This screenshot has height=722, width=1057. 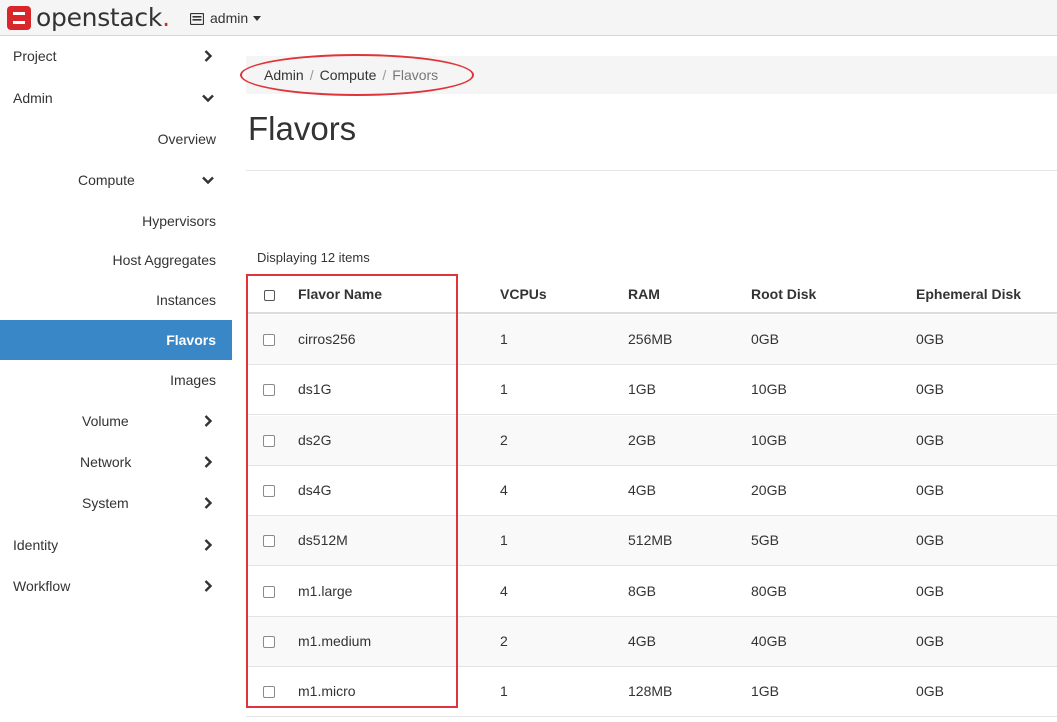 I want to click on cell-flavor-name: ds1G, so click(x=314, y=389).